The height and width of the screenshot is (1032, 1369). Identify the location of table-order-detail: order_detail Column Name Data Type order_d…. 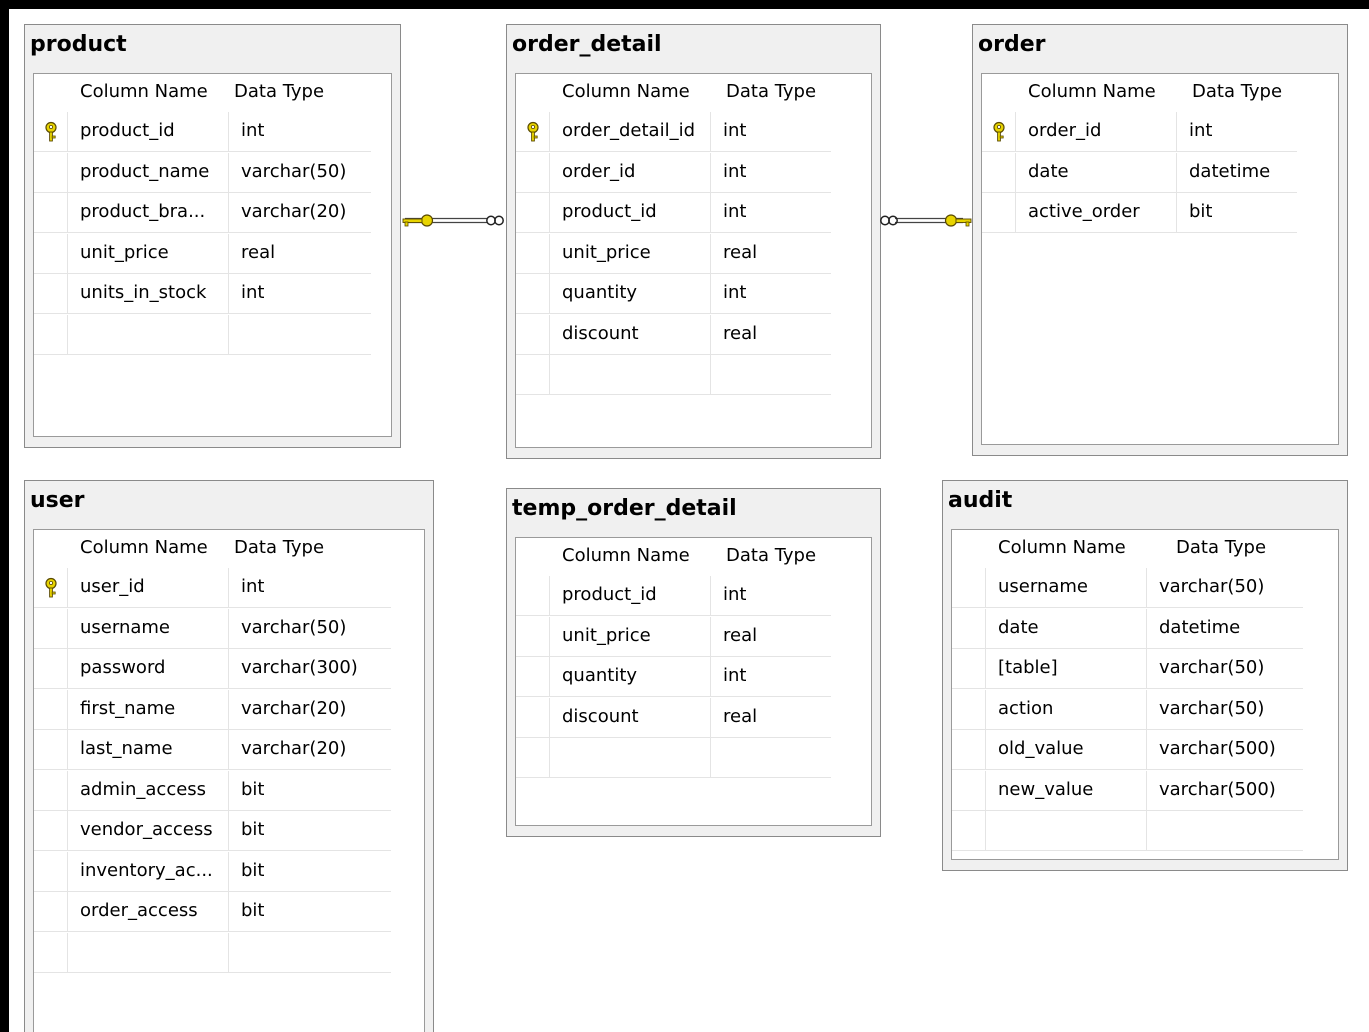
(693, 241).